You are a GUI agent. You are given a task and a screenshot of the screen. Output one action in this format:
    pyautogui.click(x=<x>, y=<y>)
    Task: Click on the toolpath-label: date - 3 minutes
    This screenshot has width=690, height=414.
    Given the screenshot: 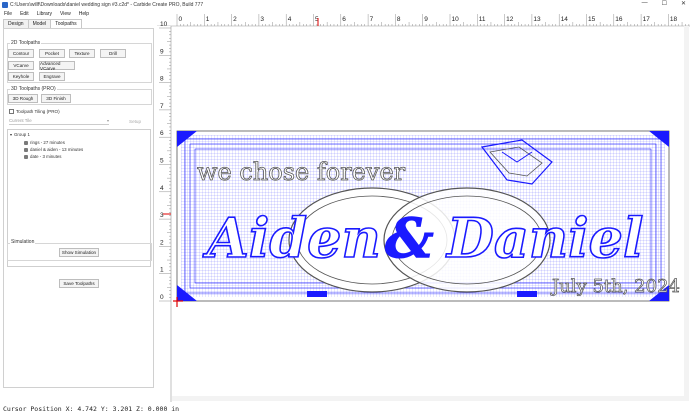 What is the action you would take?
    pyautogui.click(x=46, y=156)
    